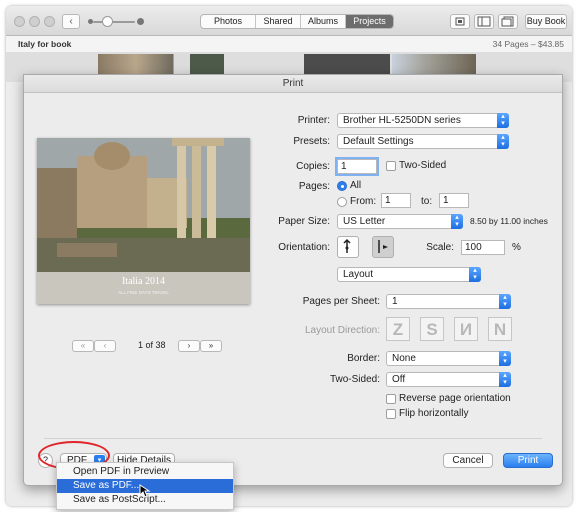 This screenshot has width=580, height=512. I want to click on zoom-slider-knob, so click(107, 21).